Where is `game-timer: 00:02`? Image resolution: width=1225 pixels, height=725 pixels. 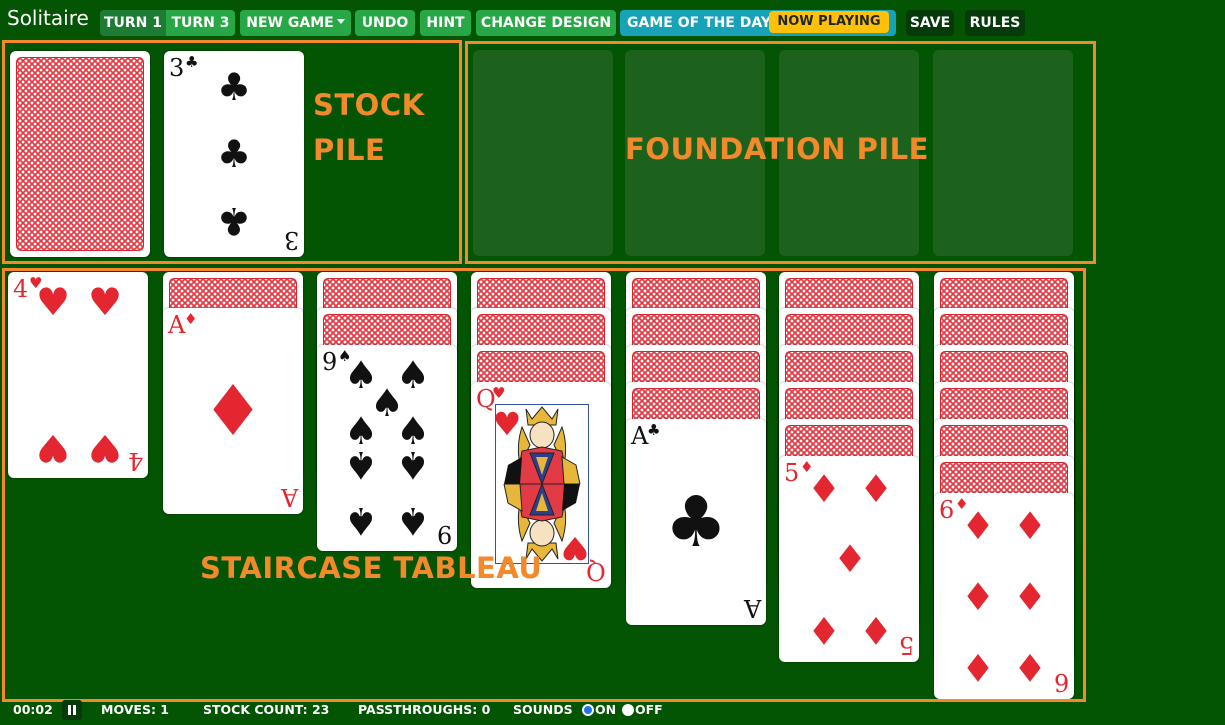 game-timer: 00:02 is located at coordinates (33, 709).